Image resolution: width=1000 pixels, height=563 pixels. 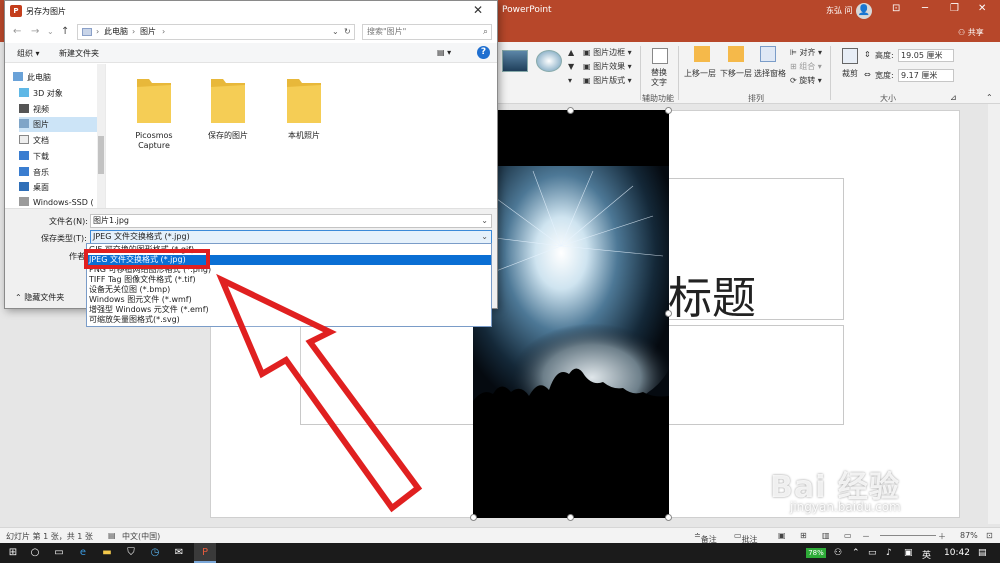 What do you see at coordinates (289, 310) in the screenshot?
I see `dropdown-option-emf: 增强型 Windows 元文件 (*.emf)` at bounding box center [289, 310].